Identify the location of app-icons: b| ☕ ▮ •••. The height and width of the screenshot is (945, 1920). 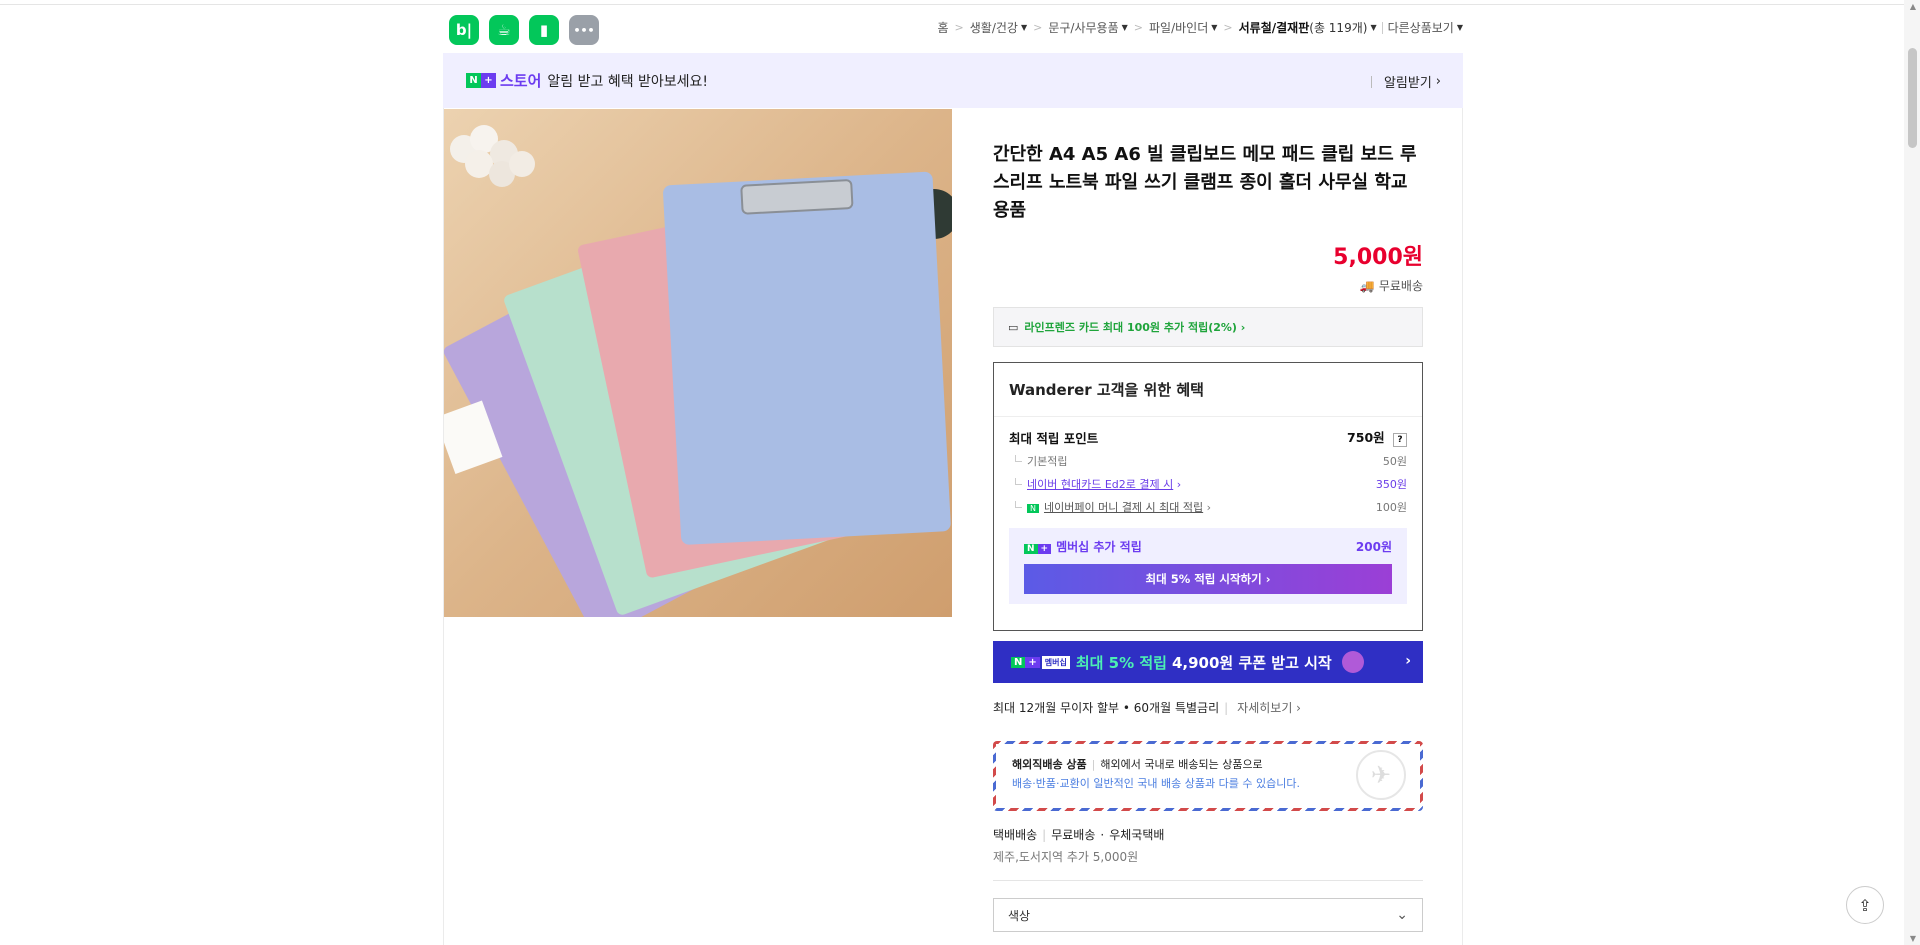
(524, 30).